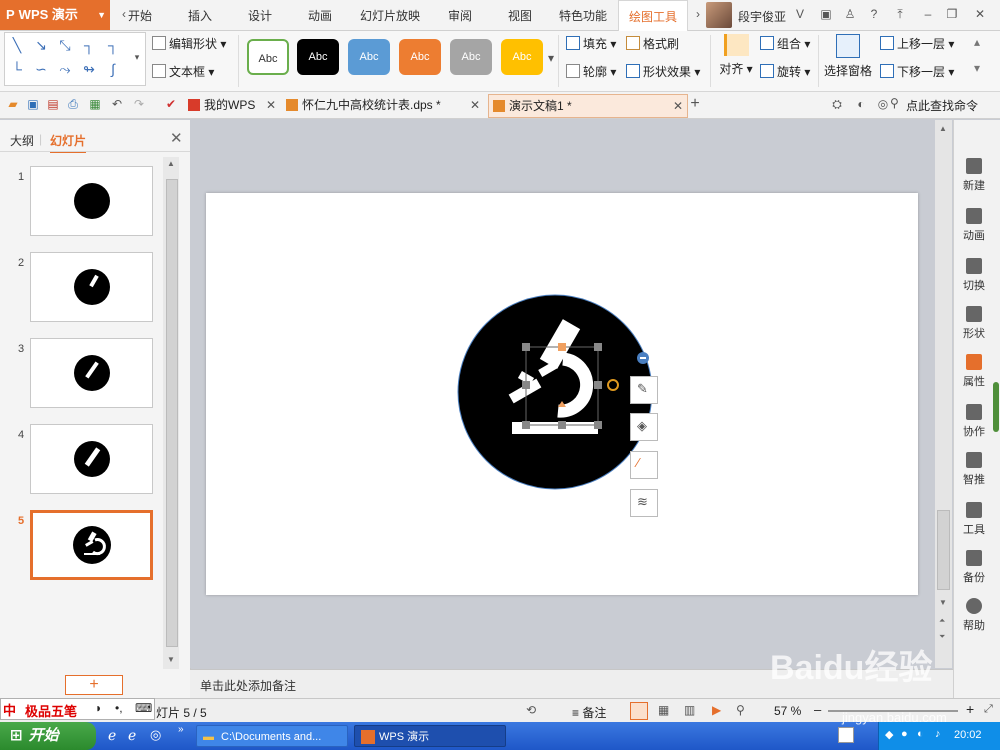  What do you see at coordinates (390, 15) in the screenshot?
I see `tab-slideshow: 幻灯片放映` at bounding box center [390, 15].